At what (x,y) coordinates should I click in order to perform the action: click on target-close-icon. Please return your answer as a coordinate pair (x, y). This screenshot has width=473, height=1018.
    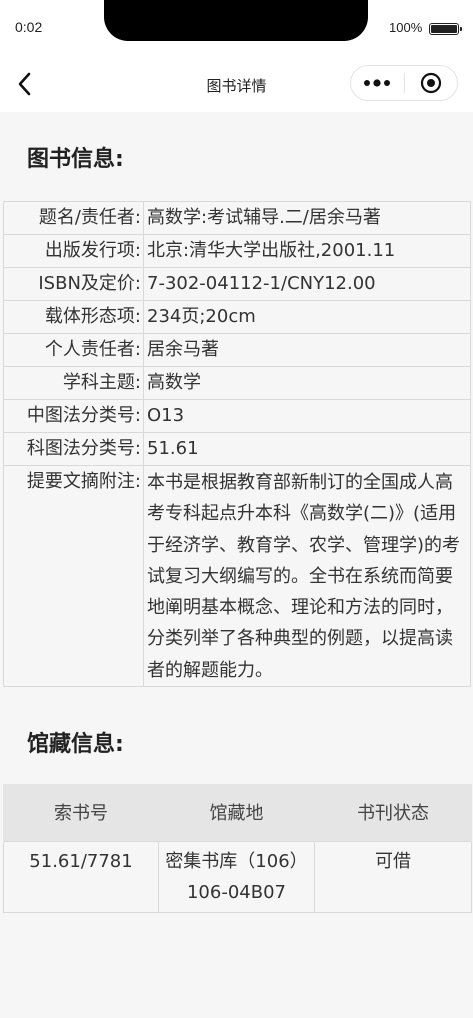
    Looking at the image, I should click on (430, 83).